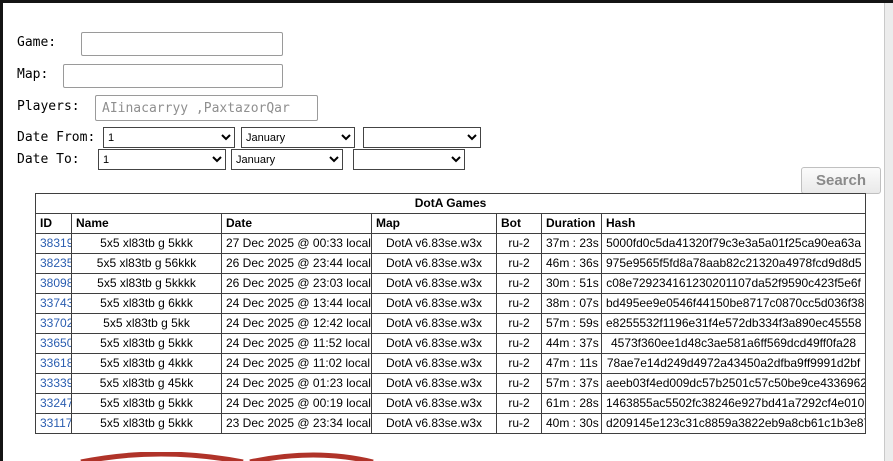 The width and height of the screenshot is (893, 461). What do you see at coordinates (162, 159) in the screenshot?
I see `date-to-day-select: 1` at bounding box center [162, 159].